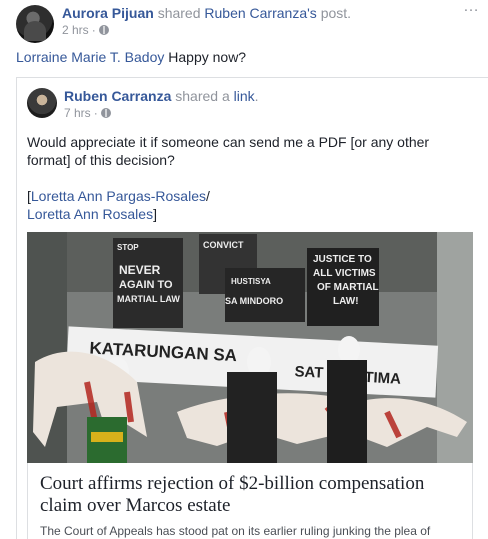 The height and width of the screenshot is (539, 488). I want to click on photo-sign-text: CONVICT, so click(223, 245).